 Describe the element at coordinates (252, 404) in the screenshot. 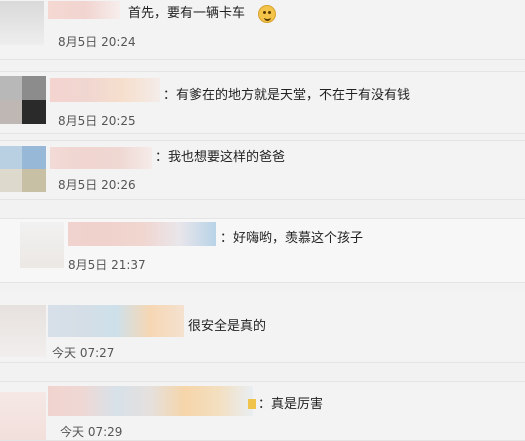

I see `badge-icon` at that location.